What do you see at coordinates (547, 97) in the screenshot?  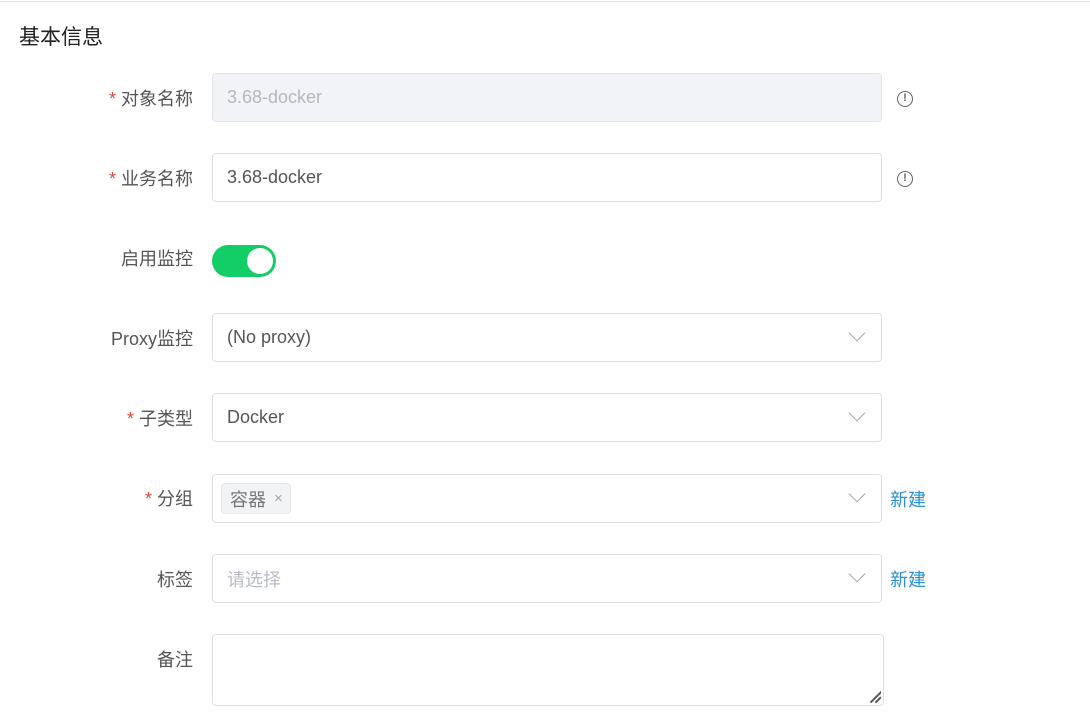 I see `object-name-input: 3.68-docker` at bounding box center [547, 97].